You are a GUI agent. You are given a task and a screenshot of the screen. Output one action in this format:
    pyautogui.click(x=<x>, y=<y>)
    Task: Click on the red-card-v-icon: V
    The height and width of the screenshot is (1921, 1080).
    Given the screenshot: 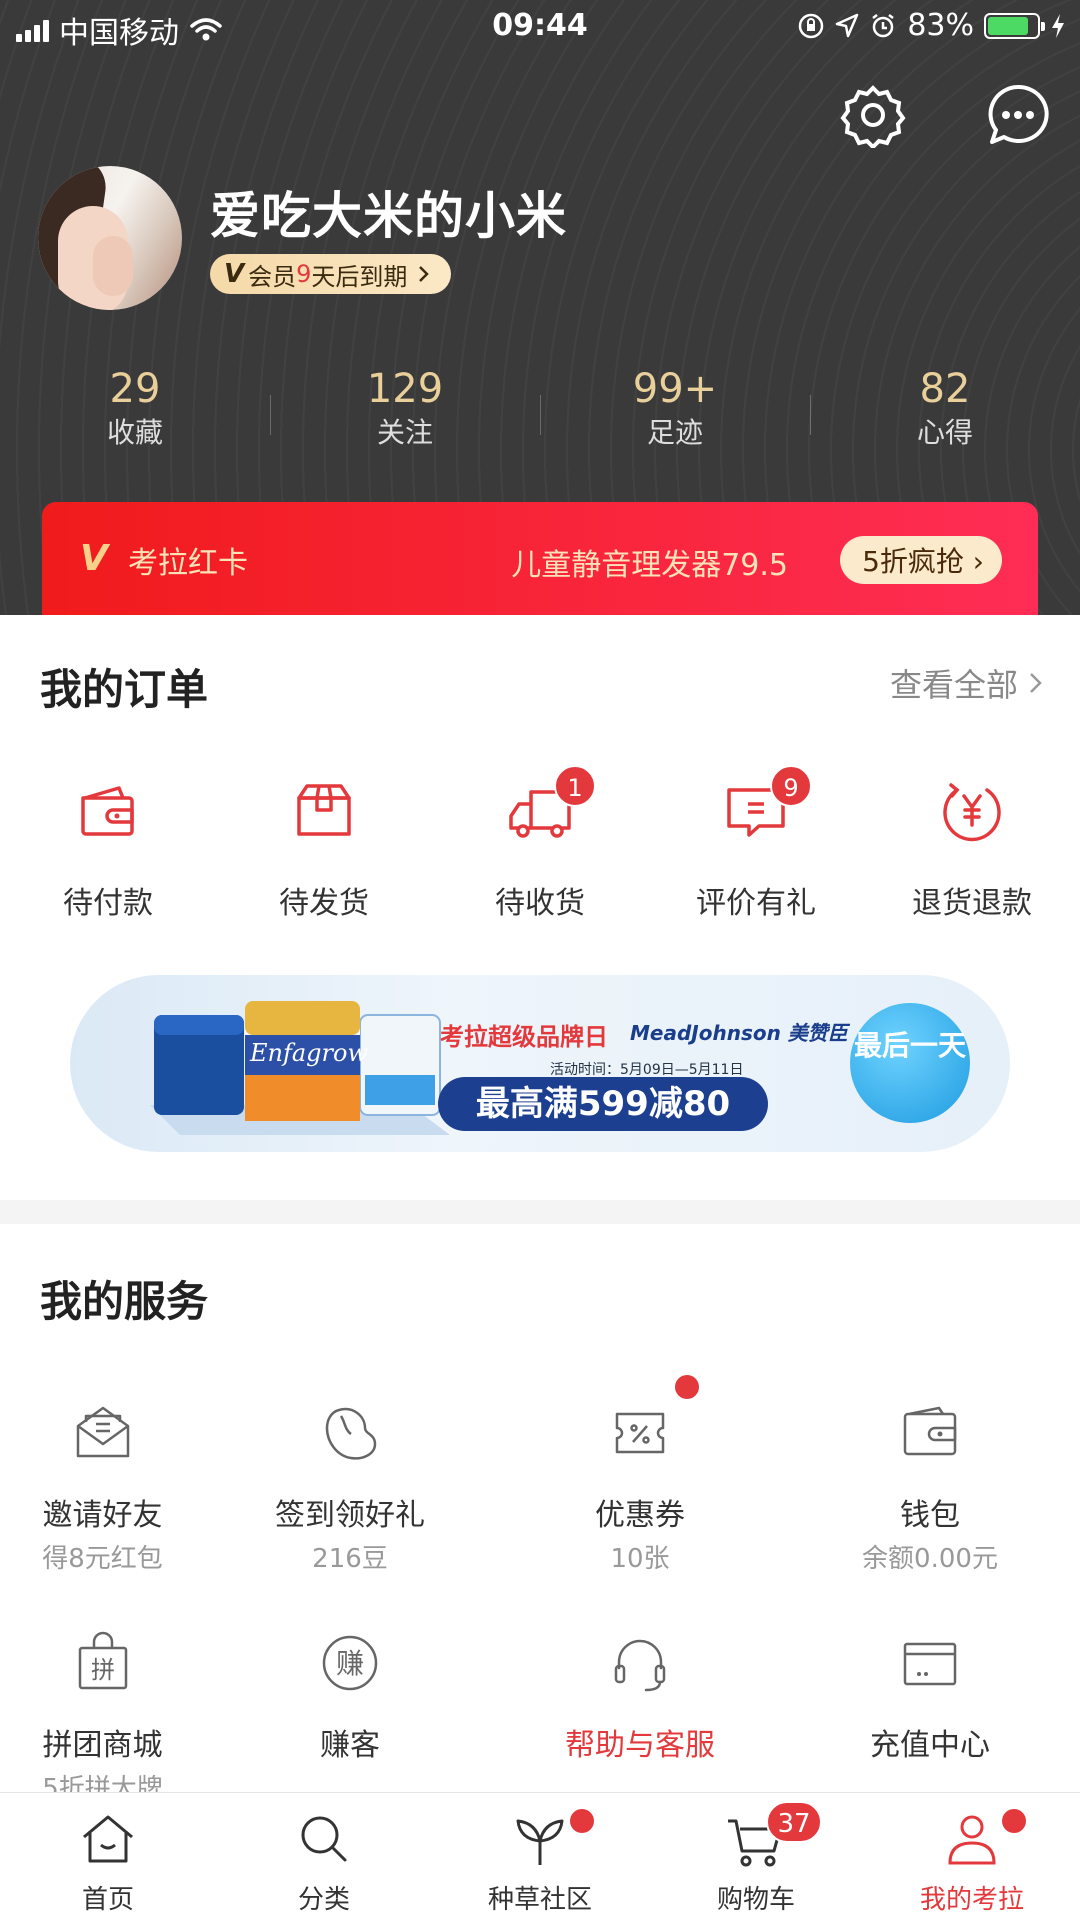 What is the action you would take?
    pyautogui.click(x=94, y=558)
    